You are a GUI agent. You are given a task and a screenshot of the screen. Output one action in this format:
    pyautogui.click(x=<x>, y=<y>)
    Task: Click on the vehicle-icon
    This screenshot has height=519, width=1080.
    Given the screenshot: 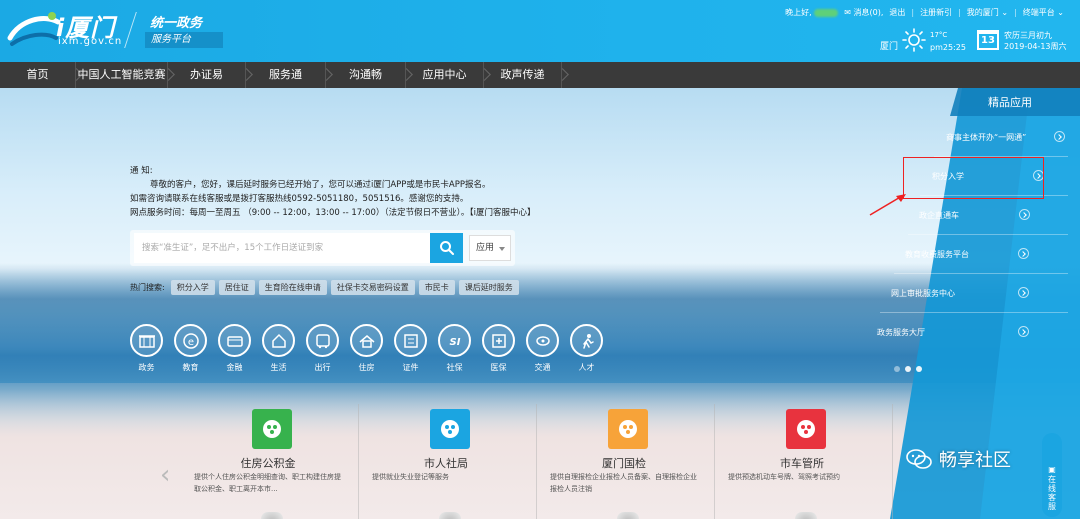 What is the action you would take?
    pyautogui.click(x=806, y=429)
    